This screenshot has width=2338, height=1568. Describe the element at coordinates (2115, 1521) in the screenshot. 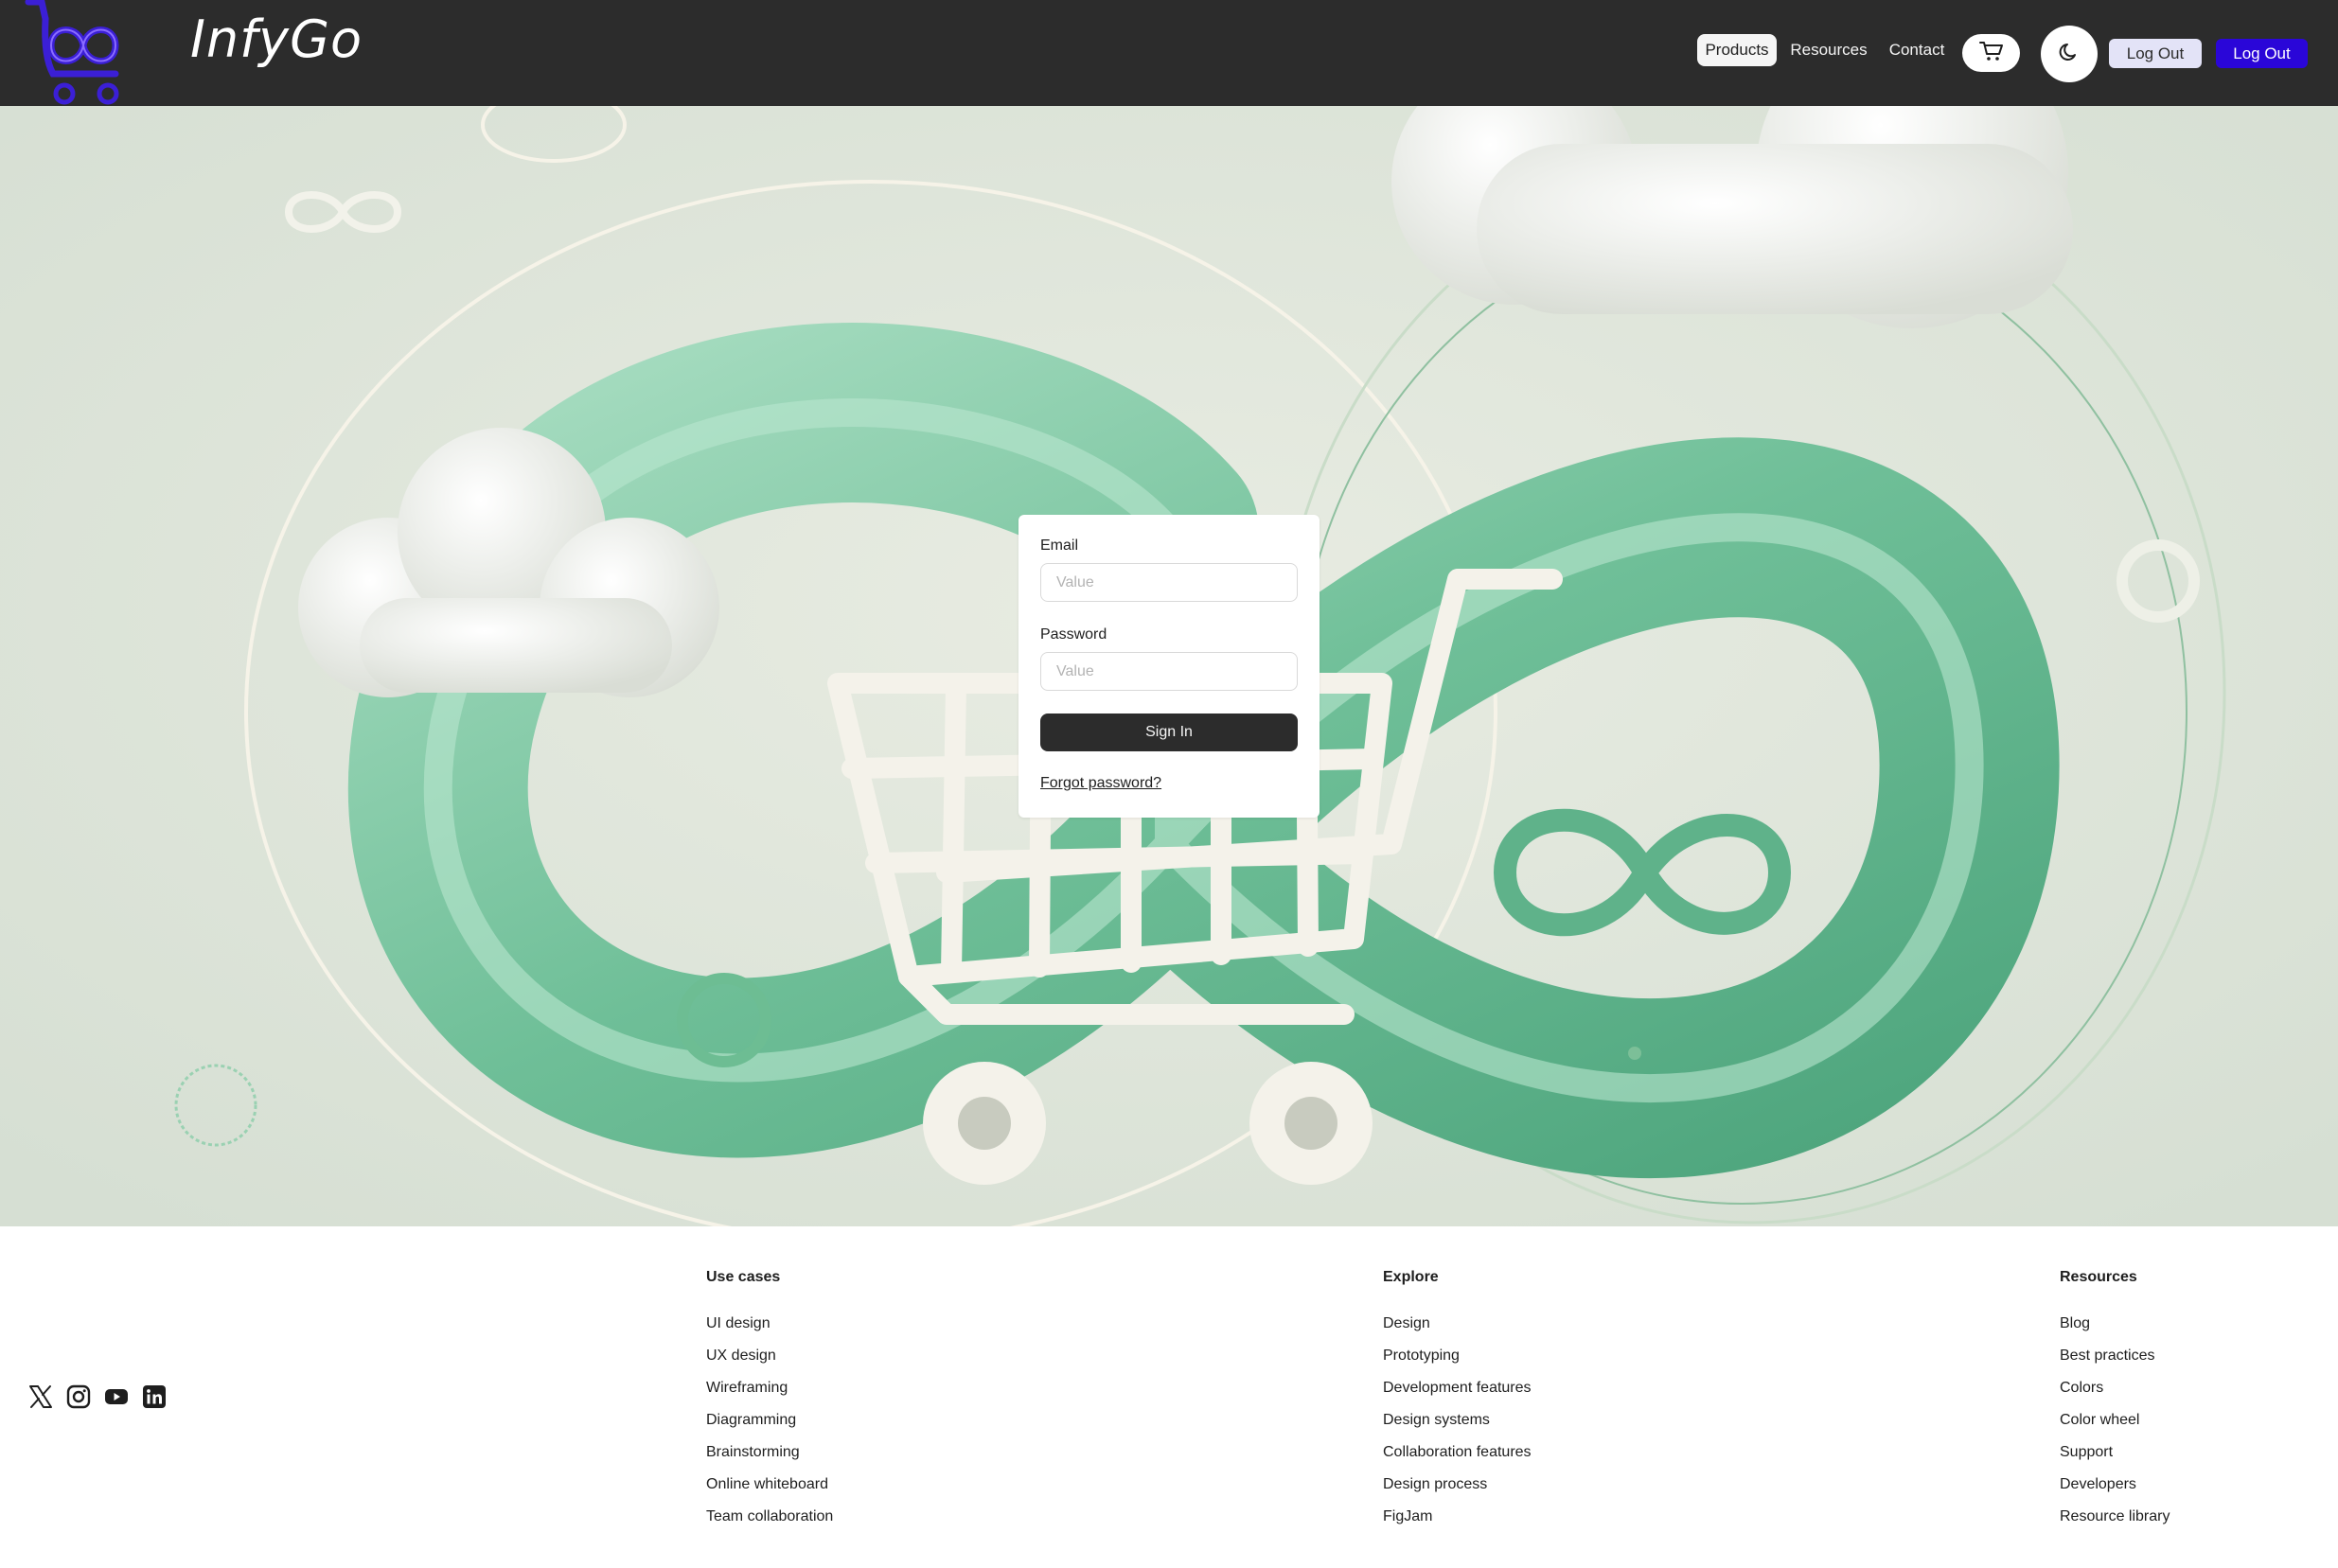

I see `footer-link: Resource library` at that location.